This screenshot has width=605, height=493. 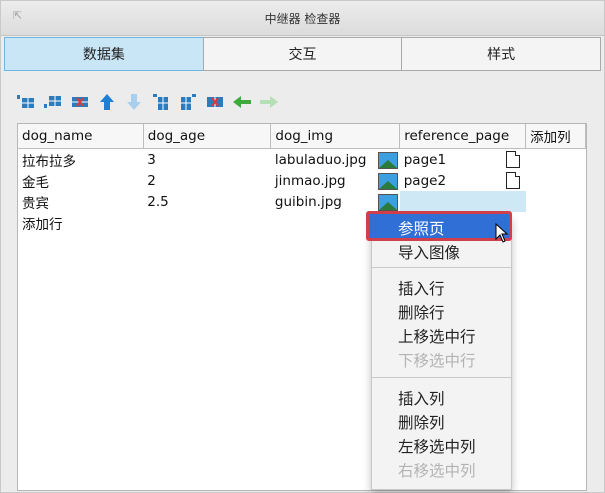 What do you see at coordinates (80, 222) in the screenshot?
I see `add-row-button: 添加行` at bounding box center [80, 222].